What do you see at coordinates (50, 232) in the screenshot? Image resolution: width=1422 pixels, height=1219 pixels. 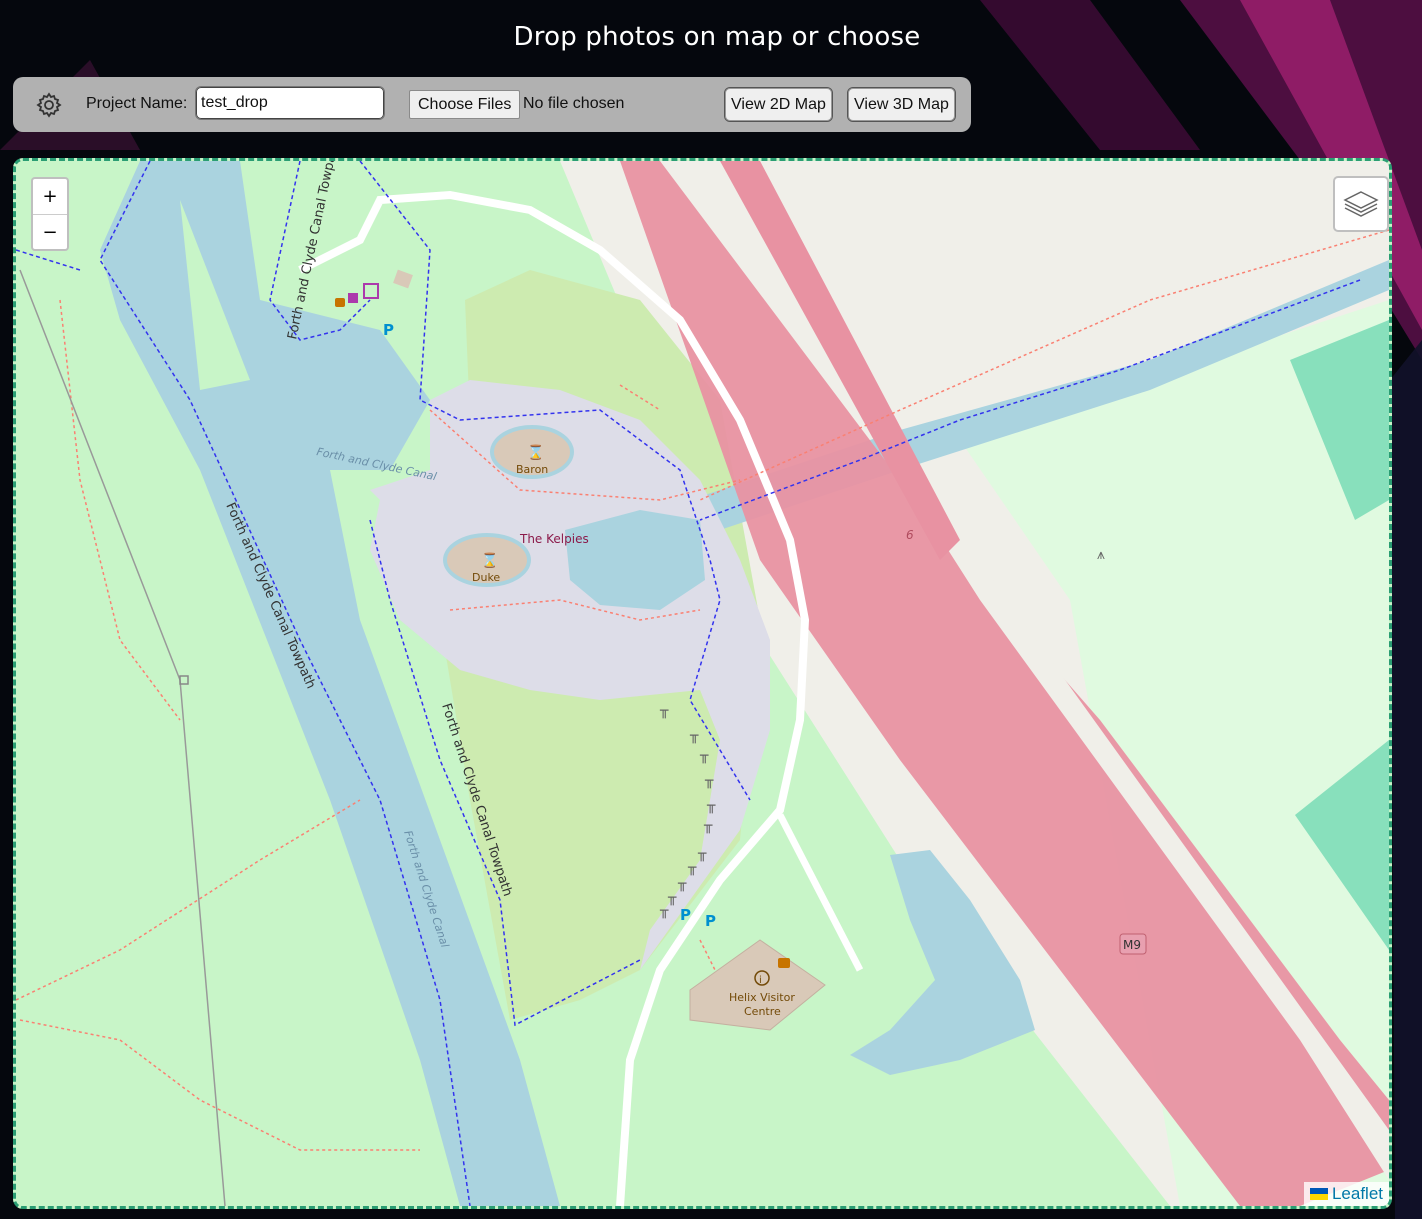 I see `zoom-out-button: −` at bounding box center [50, 232].